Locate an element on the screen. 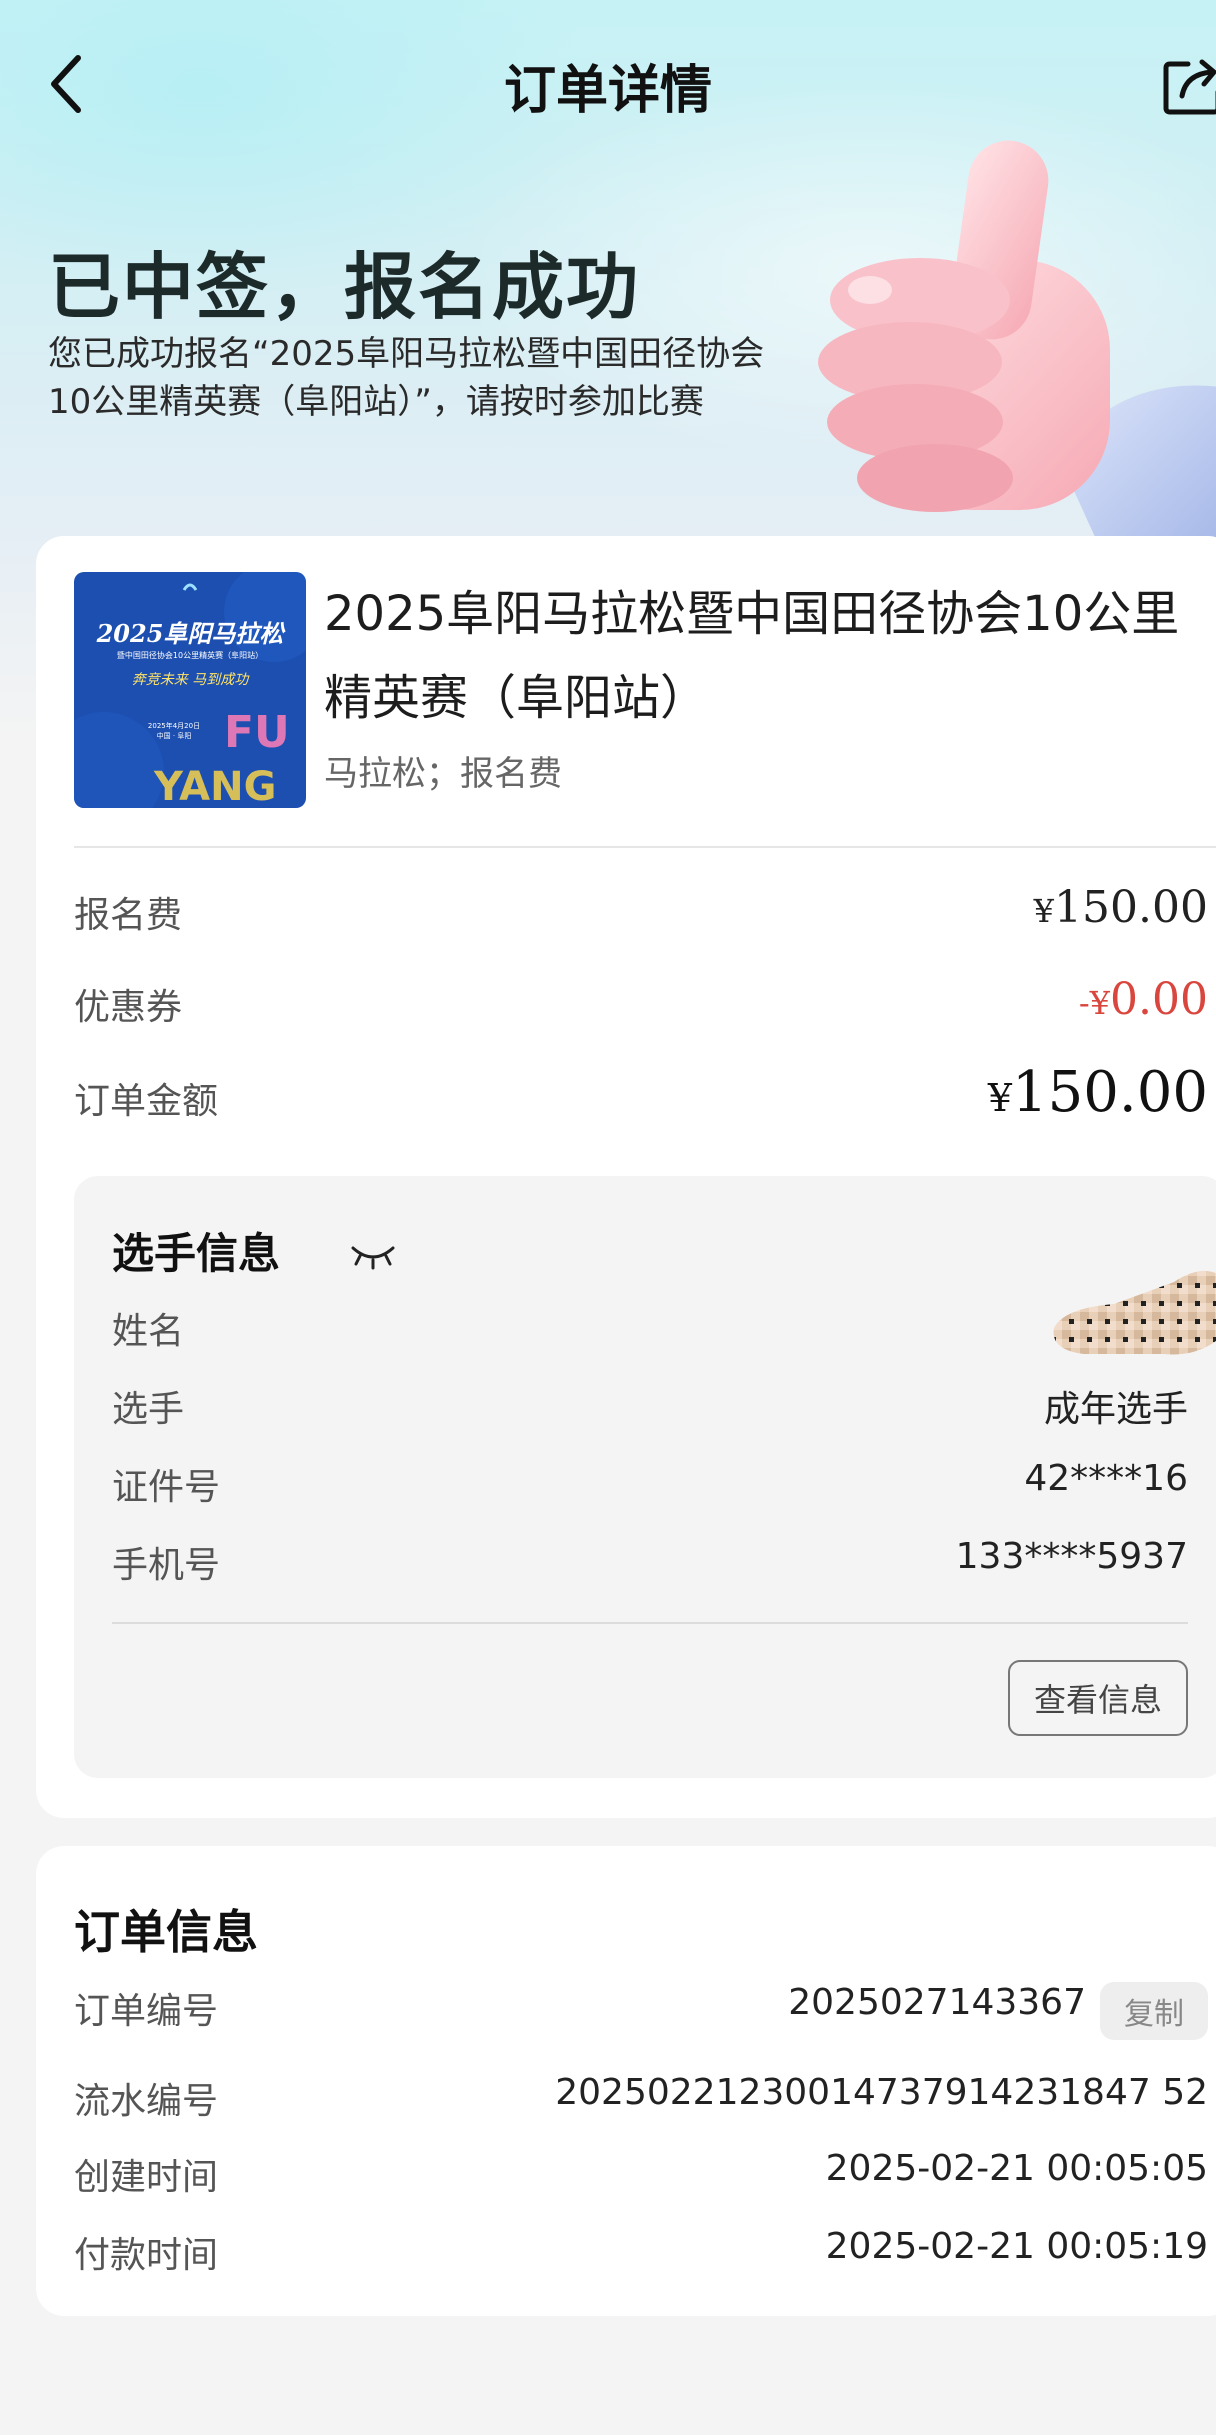 The image size is (1216, 2435). poster-date: 2025年4月20日 is located at coordinates (174, 725).